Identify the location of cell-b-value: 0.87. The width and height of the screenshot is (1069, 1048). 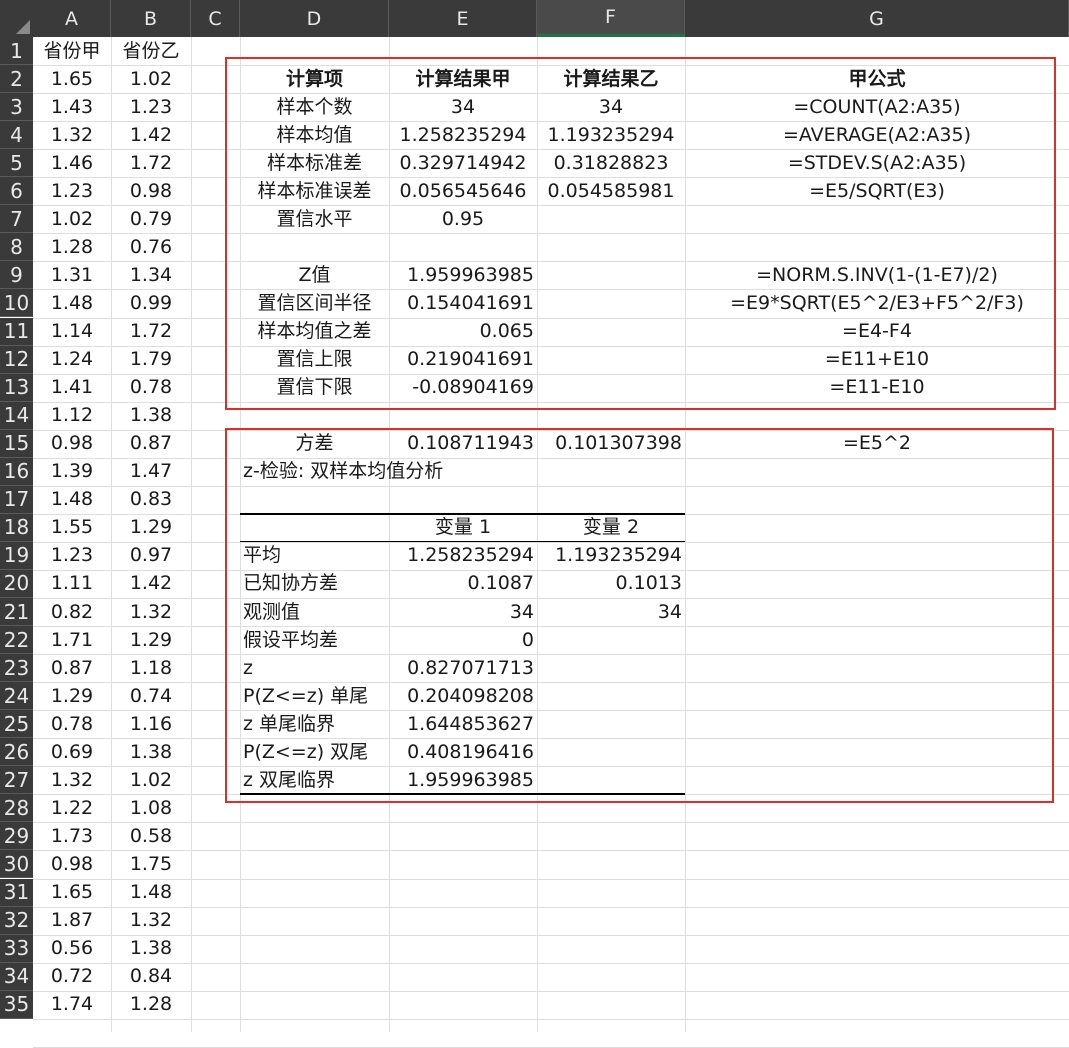
(151, 443).